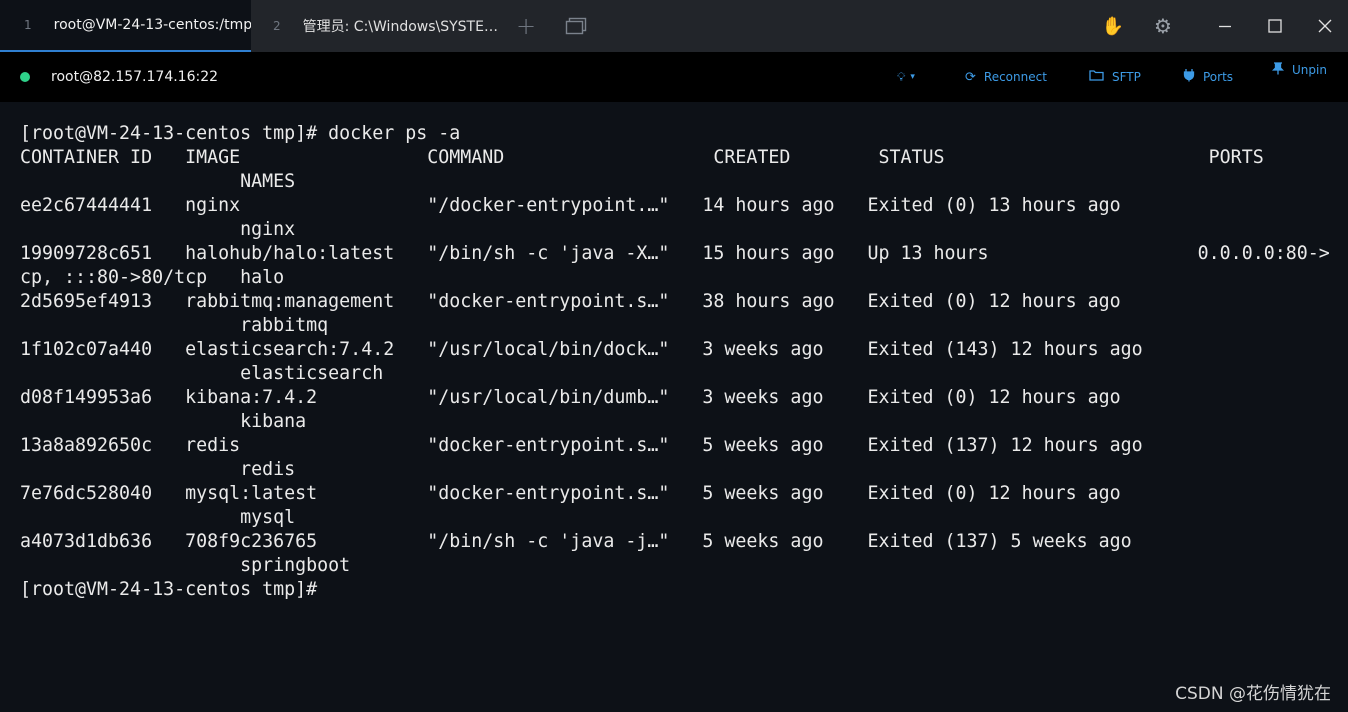  I want to click on terminal-line: [root@VM-24-13-centos tmp]# docker ps -a, so click(240, 133).